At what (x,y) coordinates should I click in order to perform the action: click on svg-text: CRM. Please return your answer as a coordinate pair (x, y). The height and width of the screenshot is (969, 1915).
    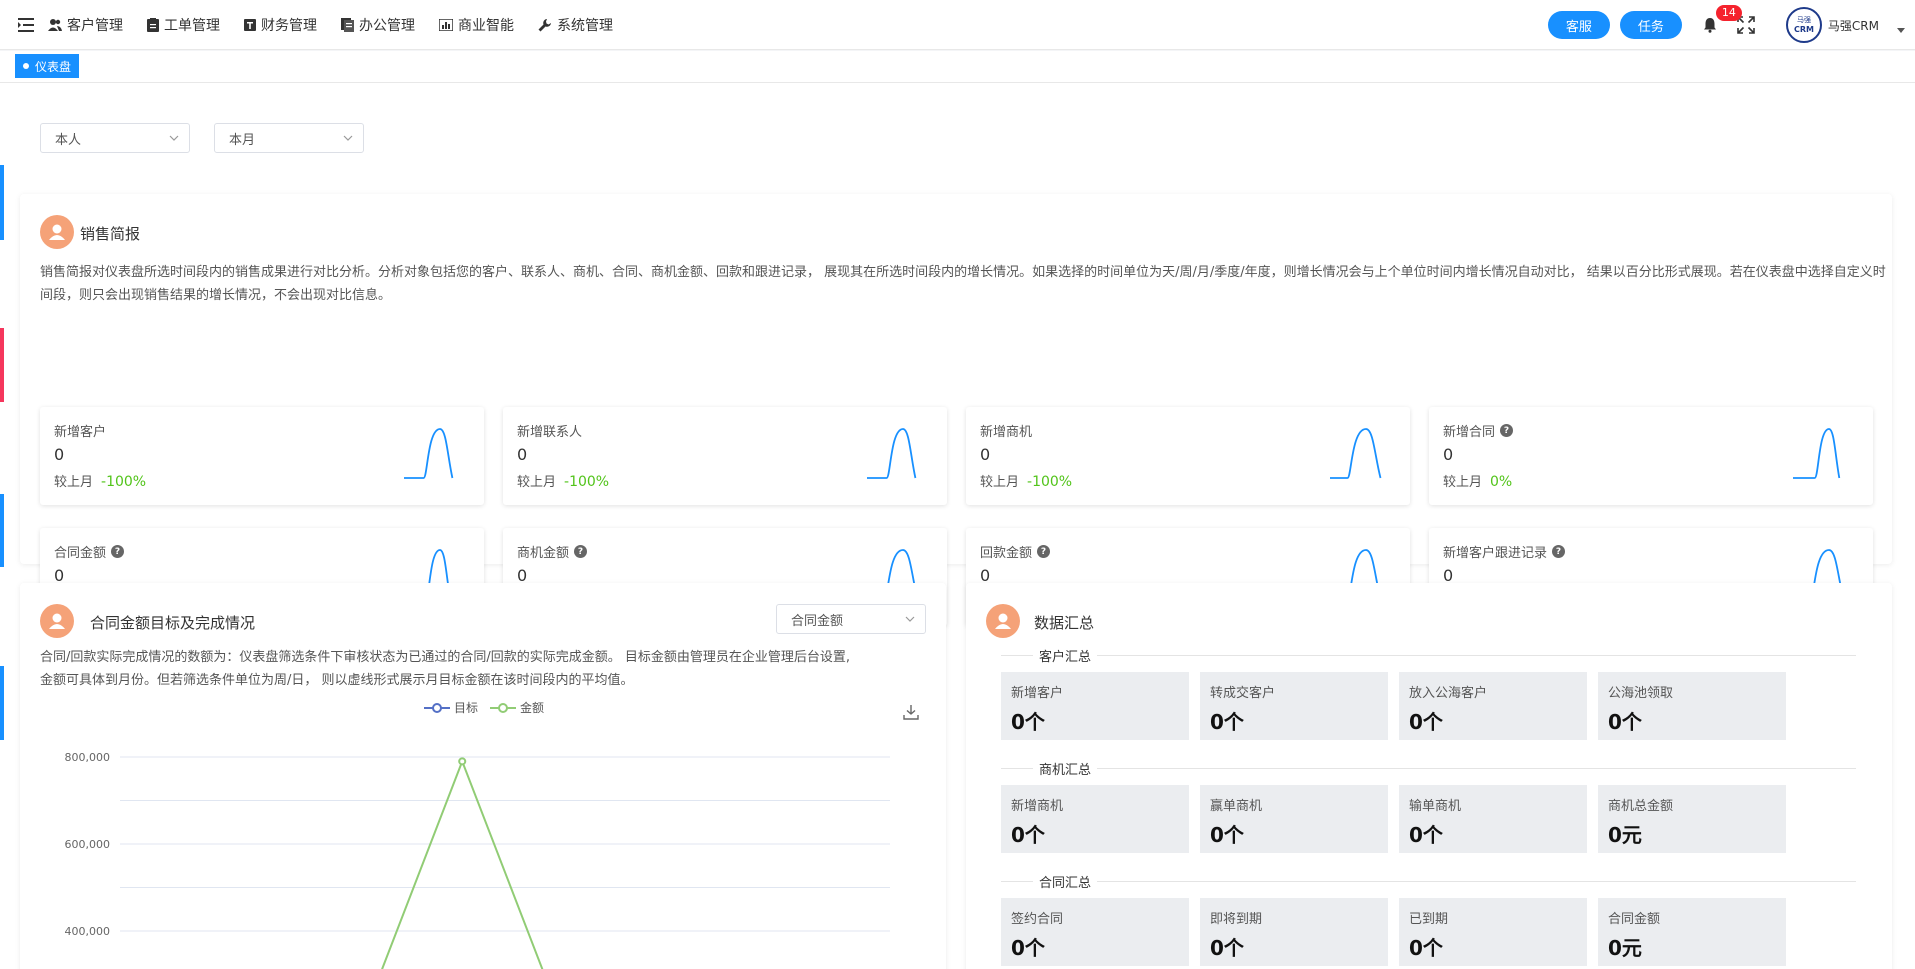
    Looking at the image, I should click on (1804, 29).